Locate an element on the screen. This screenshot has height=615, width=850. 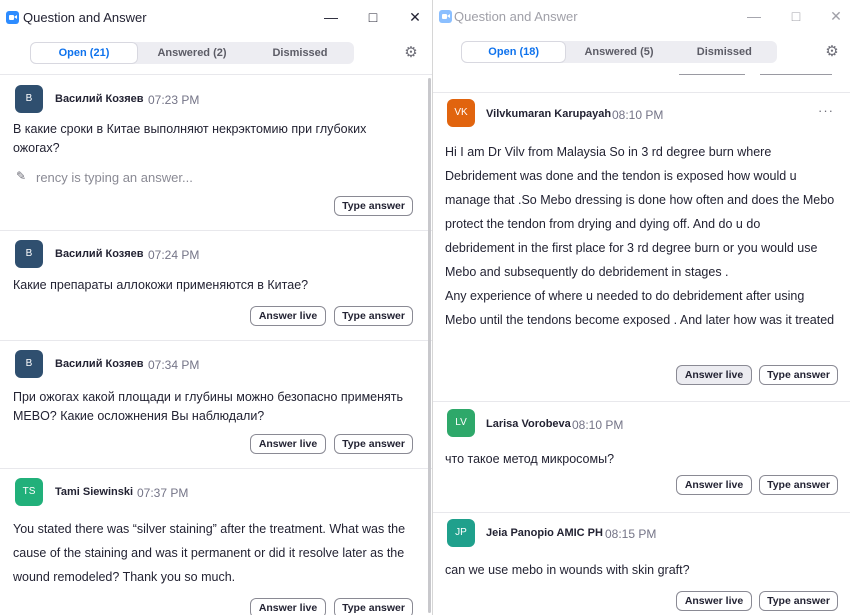
asker-name: Jeia Panopio AMIC PH is located at coordinates (544, 533).